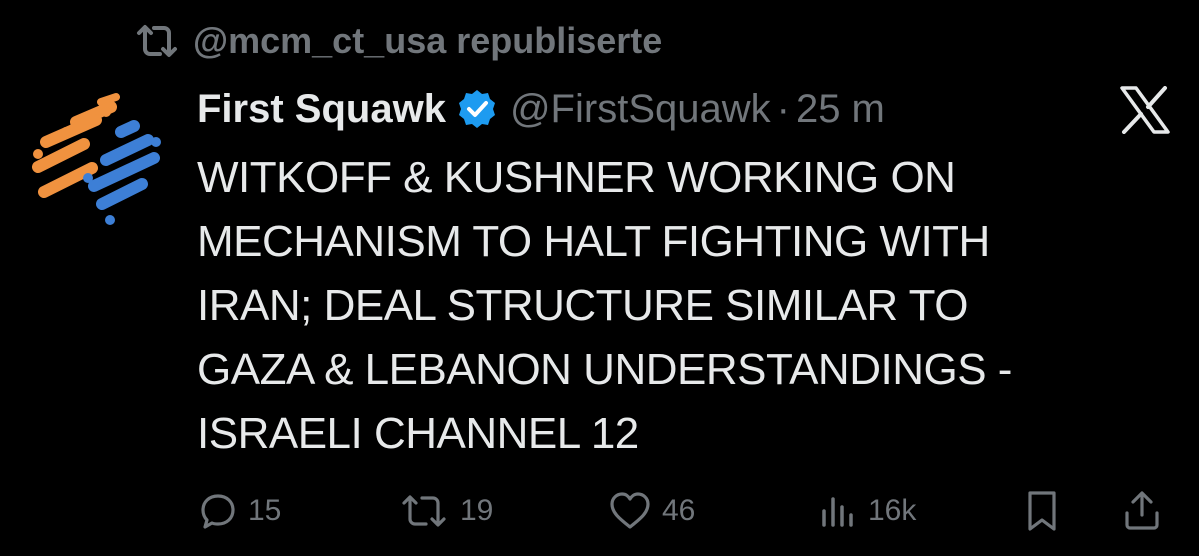 This screenshot has width=1199, height=556. What do you see at coordinates (321, 109) in the screenshot?
I see `author-name: First Squawk` at bounding box center [321, 109].